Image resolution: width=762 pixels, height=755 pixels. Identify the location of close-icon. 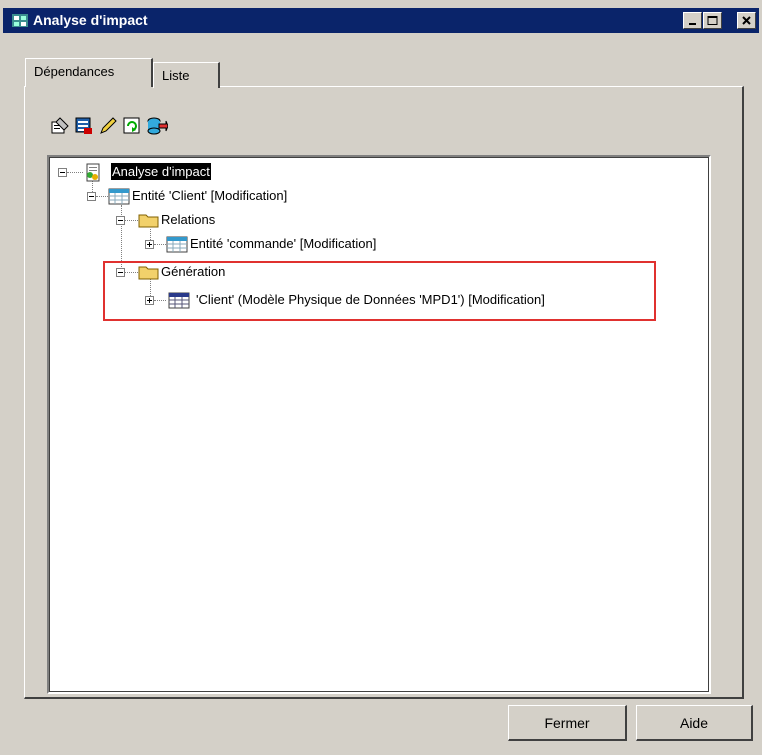
(746, 20).